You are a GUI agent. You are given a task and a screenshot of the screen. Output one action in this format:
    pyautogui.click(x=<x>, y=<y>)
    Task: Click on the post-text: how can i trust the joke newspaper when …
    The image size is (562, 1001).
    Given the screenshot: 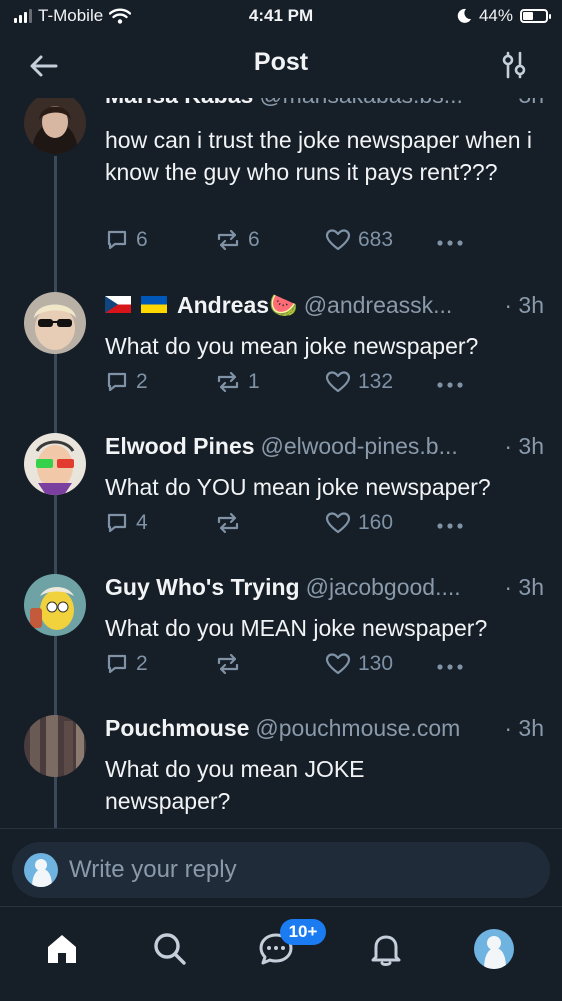 What is the action you would take?
    pyautogui.click(x=319, y=156)
    